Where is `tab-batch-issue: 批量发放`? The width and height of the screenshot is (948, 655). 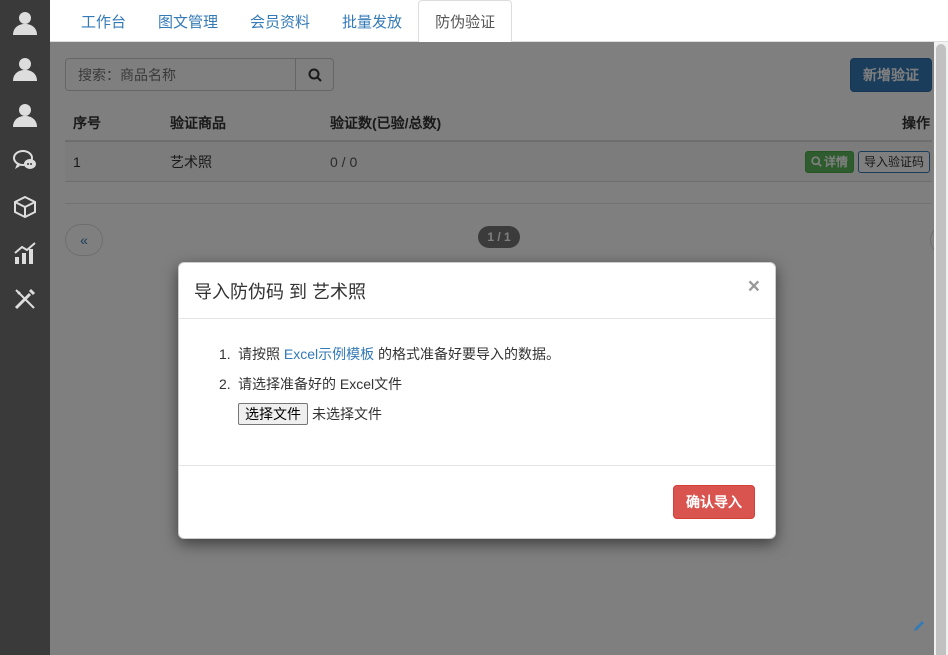
tab-batch-issue: 批量发放 is located at coordinates (372, 21).